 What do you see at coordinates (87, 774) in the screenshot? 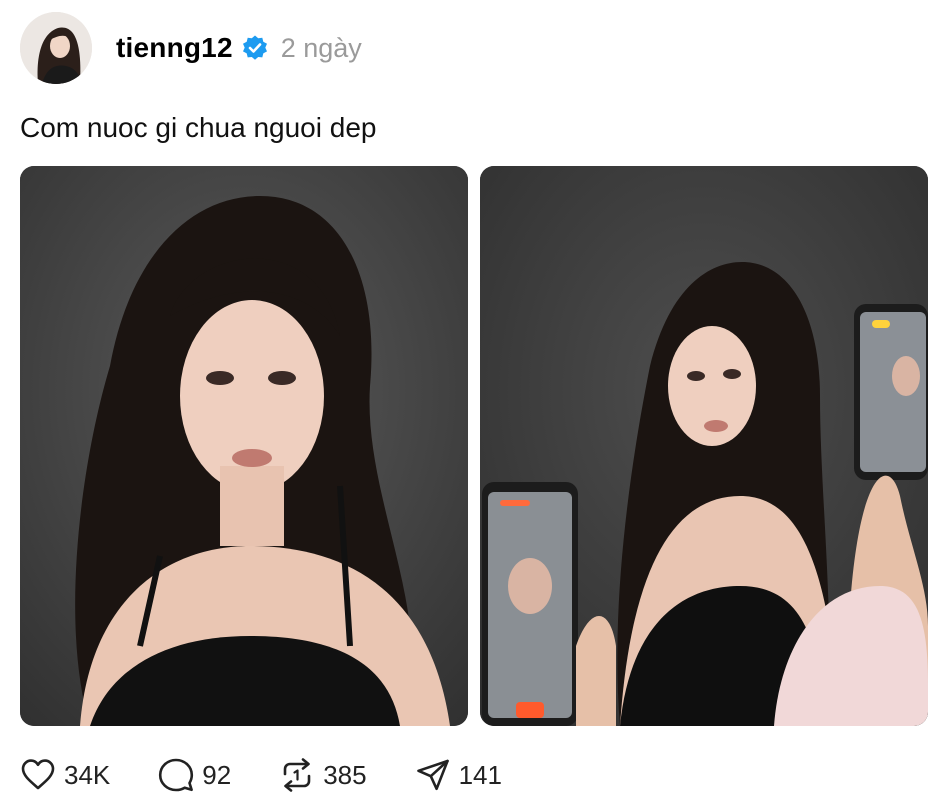
I see `like-count: 34K` at bounding box center [87, 774].